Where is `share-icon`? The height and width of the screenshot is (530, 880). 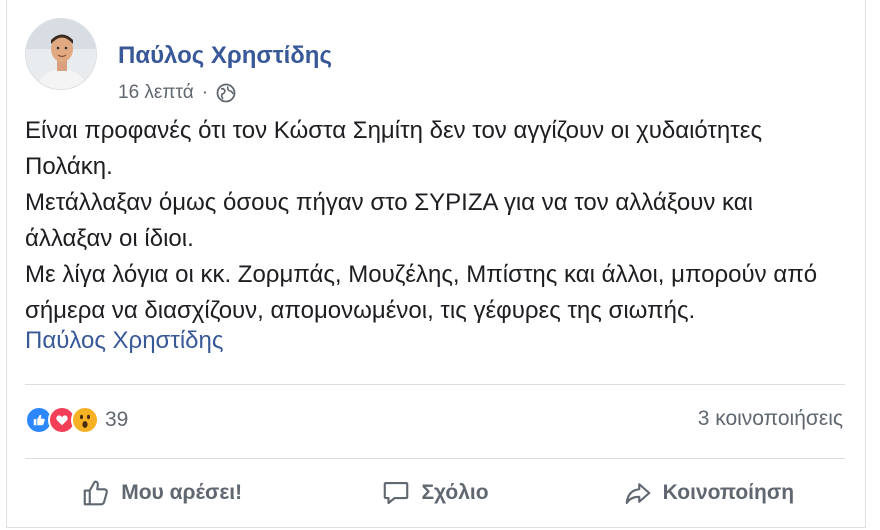 share-icon is located at coordinates (637, 494).